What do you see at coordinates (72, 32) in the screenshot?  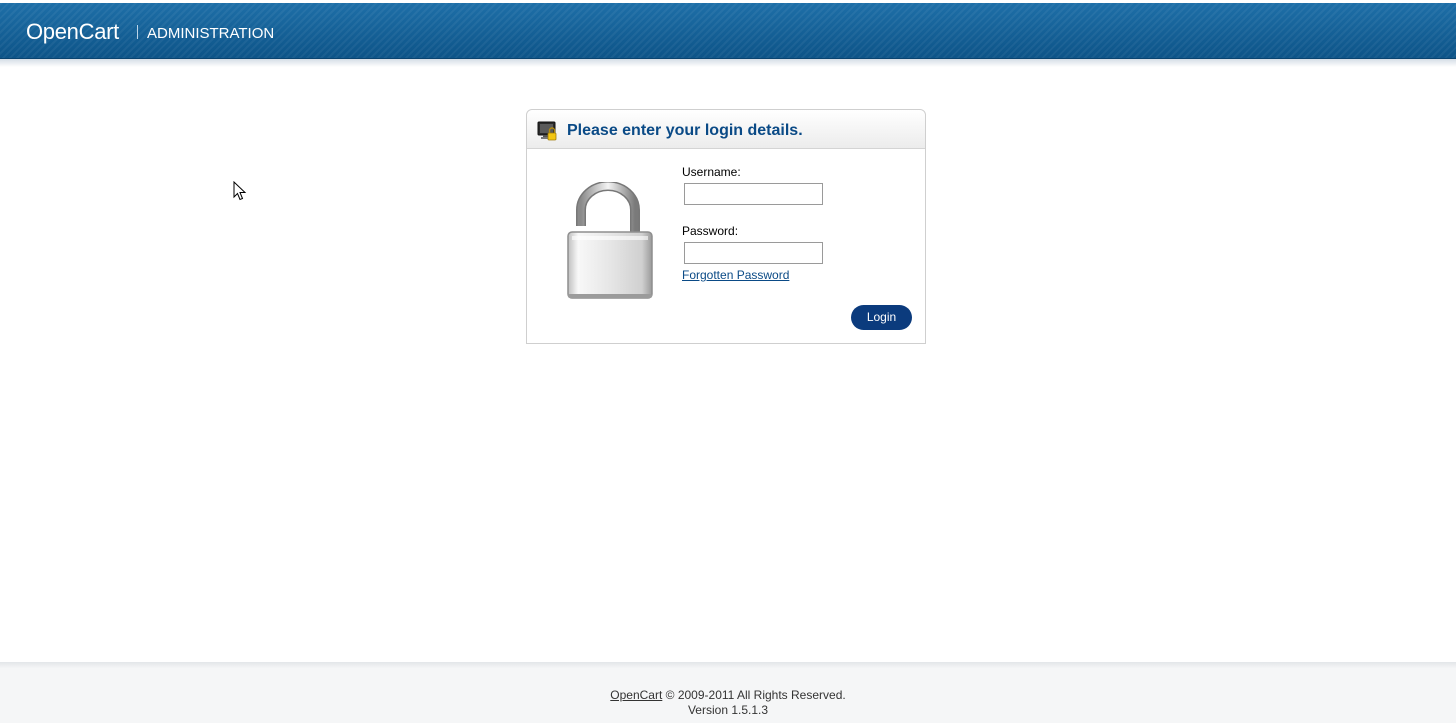 I see `opencart-logo: OpenCart` at bounding box center [72, 32].